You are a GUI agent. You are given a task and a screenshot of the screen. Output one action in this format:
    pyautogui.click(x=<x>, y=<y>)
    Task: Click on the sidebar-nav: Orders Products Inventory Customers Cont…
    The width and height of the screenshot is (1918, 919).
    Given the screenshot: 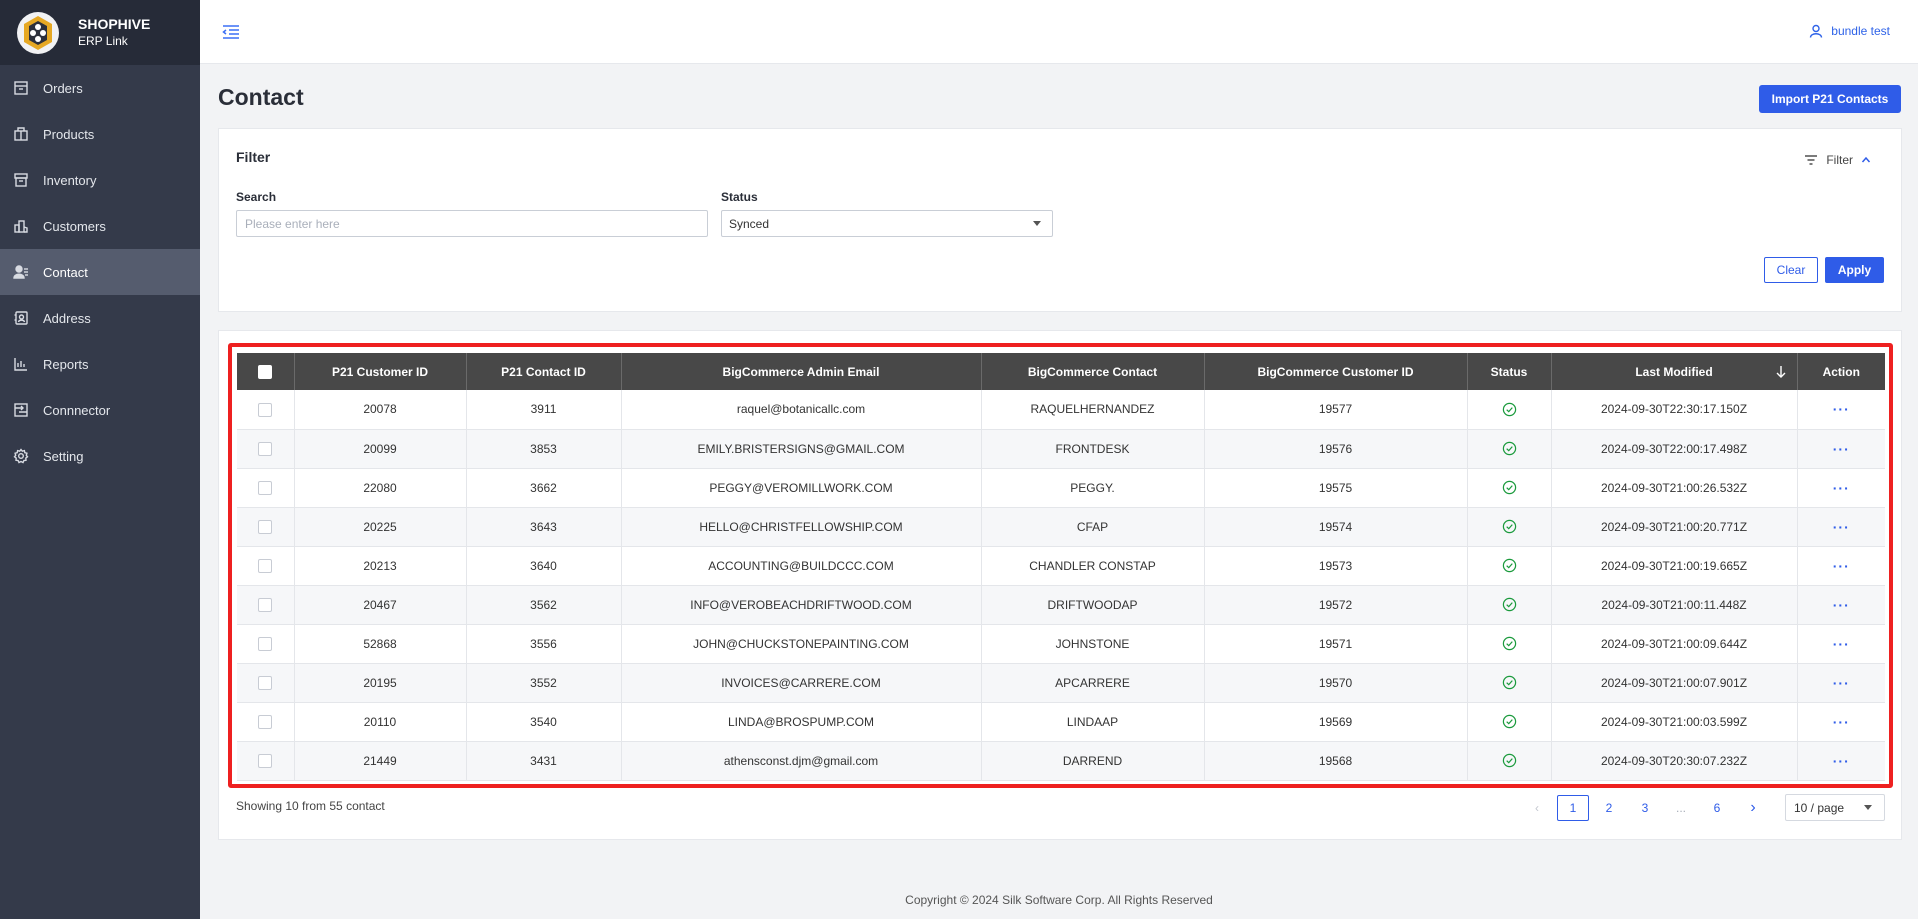 What is the action you would take?
    pyautogui.click(x=100, y=272)
    